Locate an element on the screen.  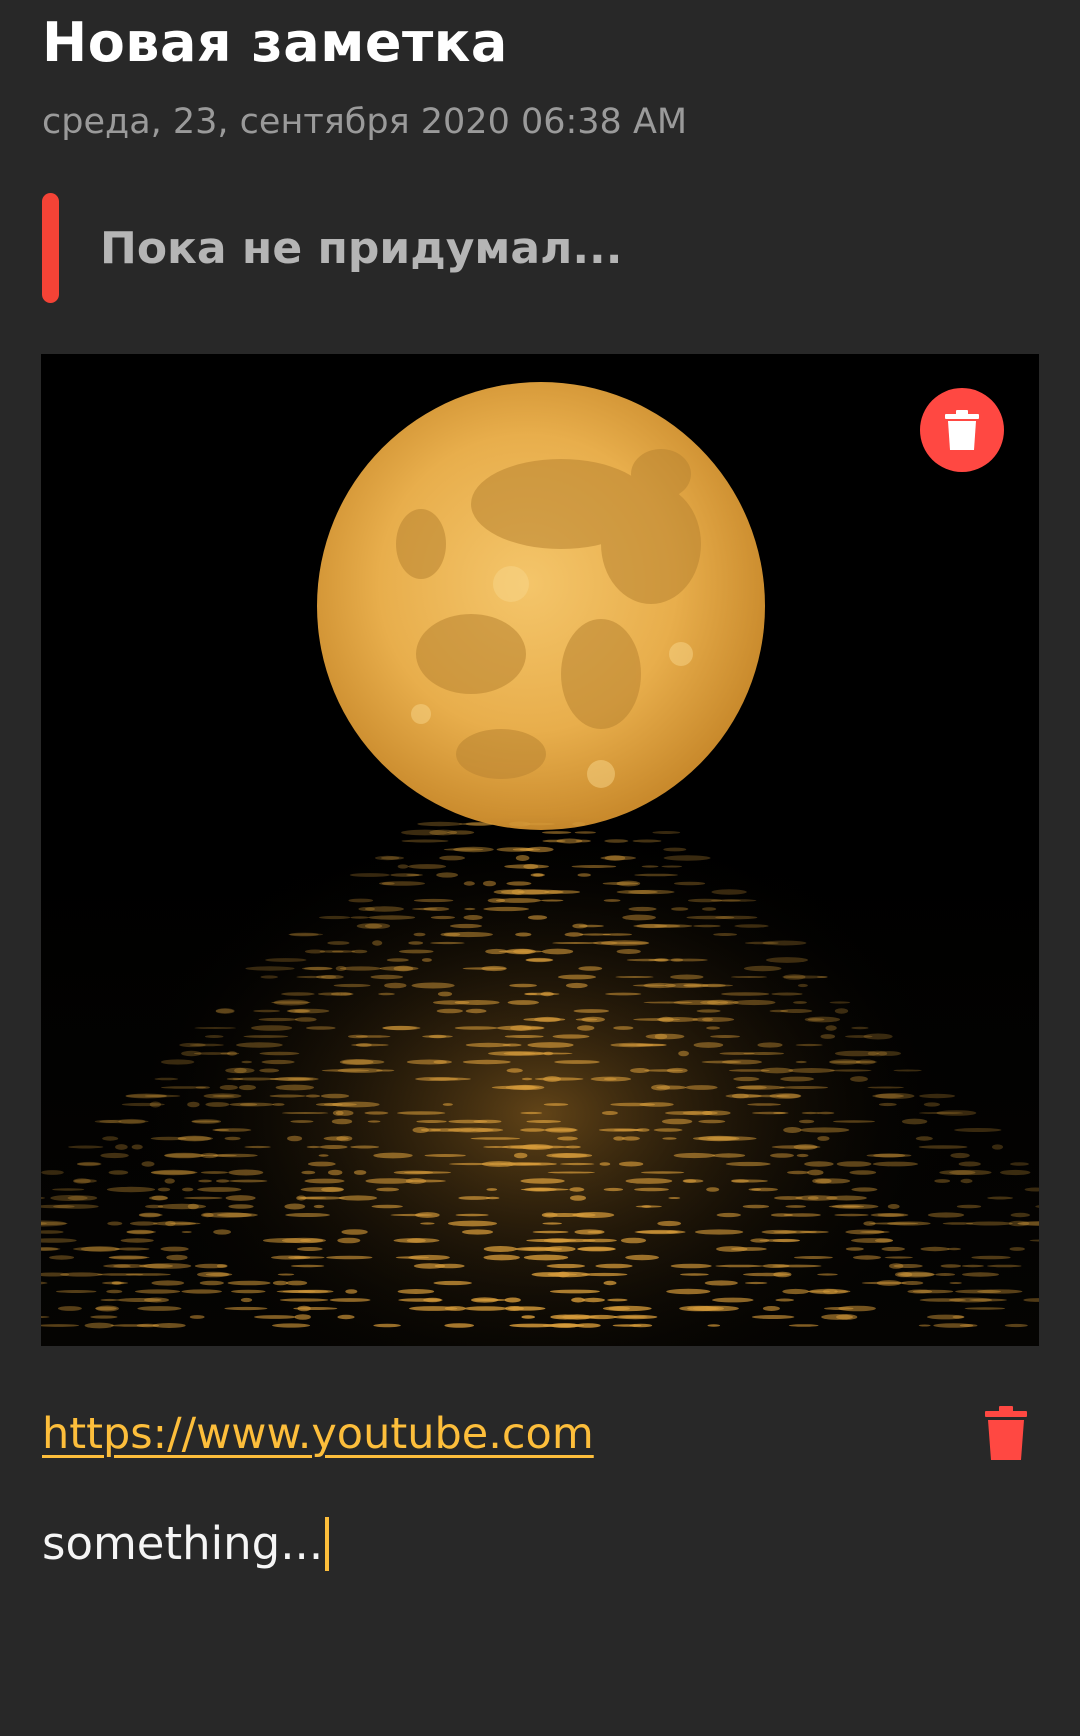
url-link: https://www.youtube.com is located at coordinates (318, 1434).